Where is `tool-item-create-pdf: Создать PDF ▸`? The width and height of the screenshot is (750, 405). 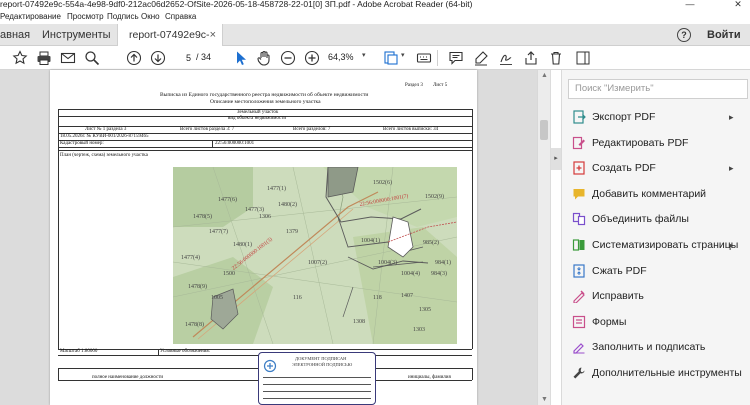 tool-item-create-pdf: Создать PDF ▸ is located at coordinates (656, 168).